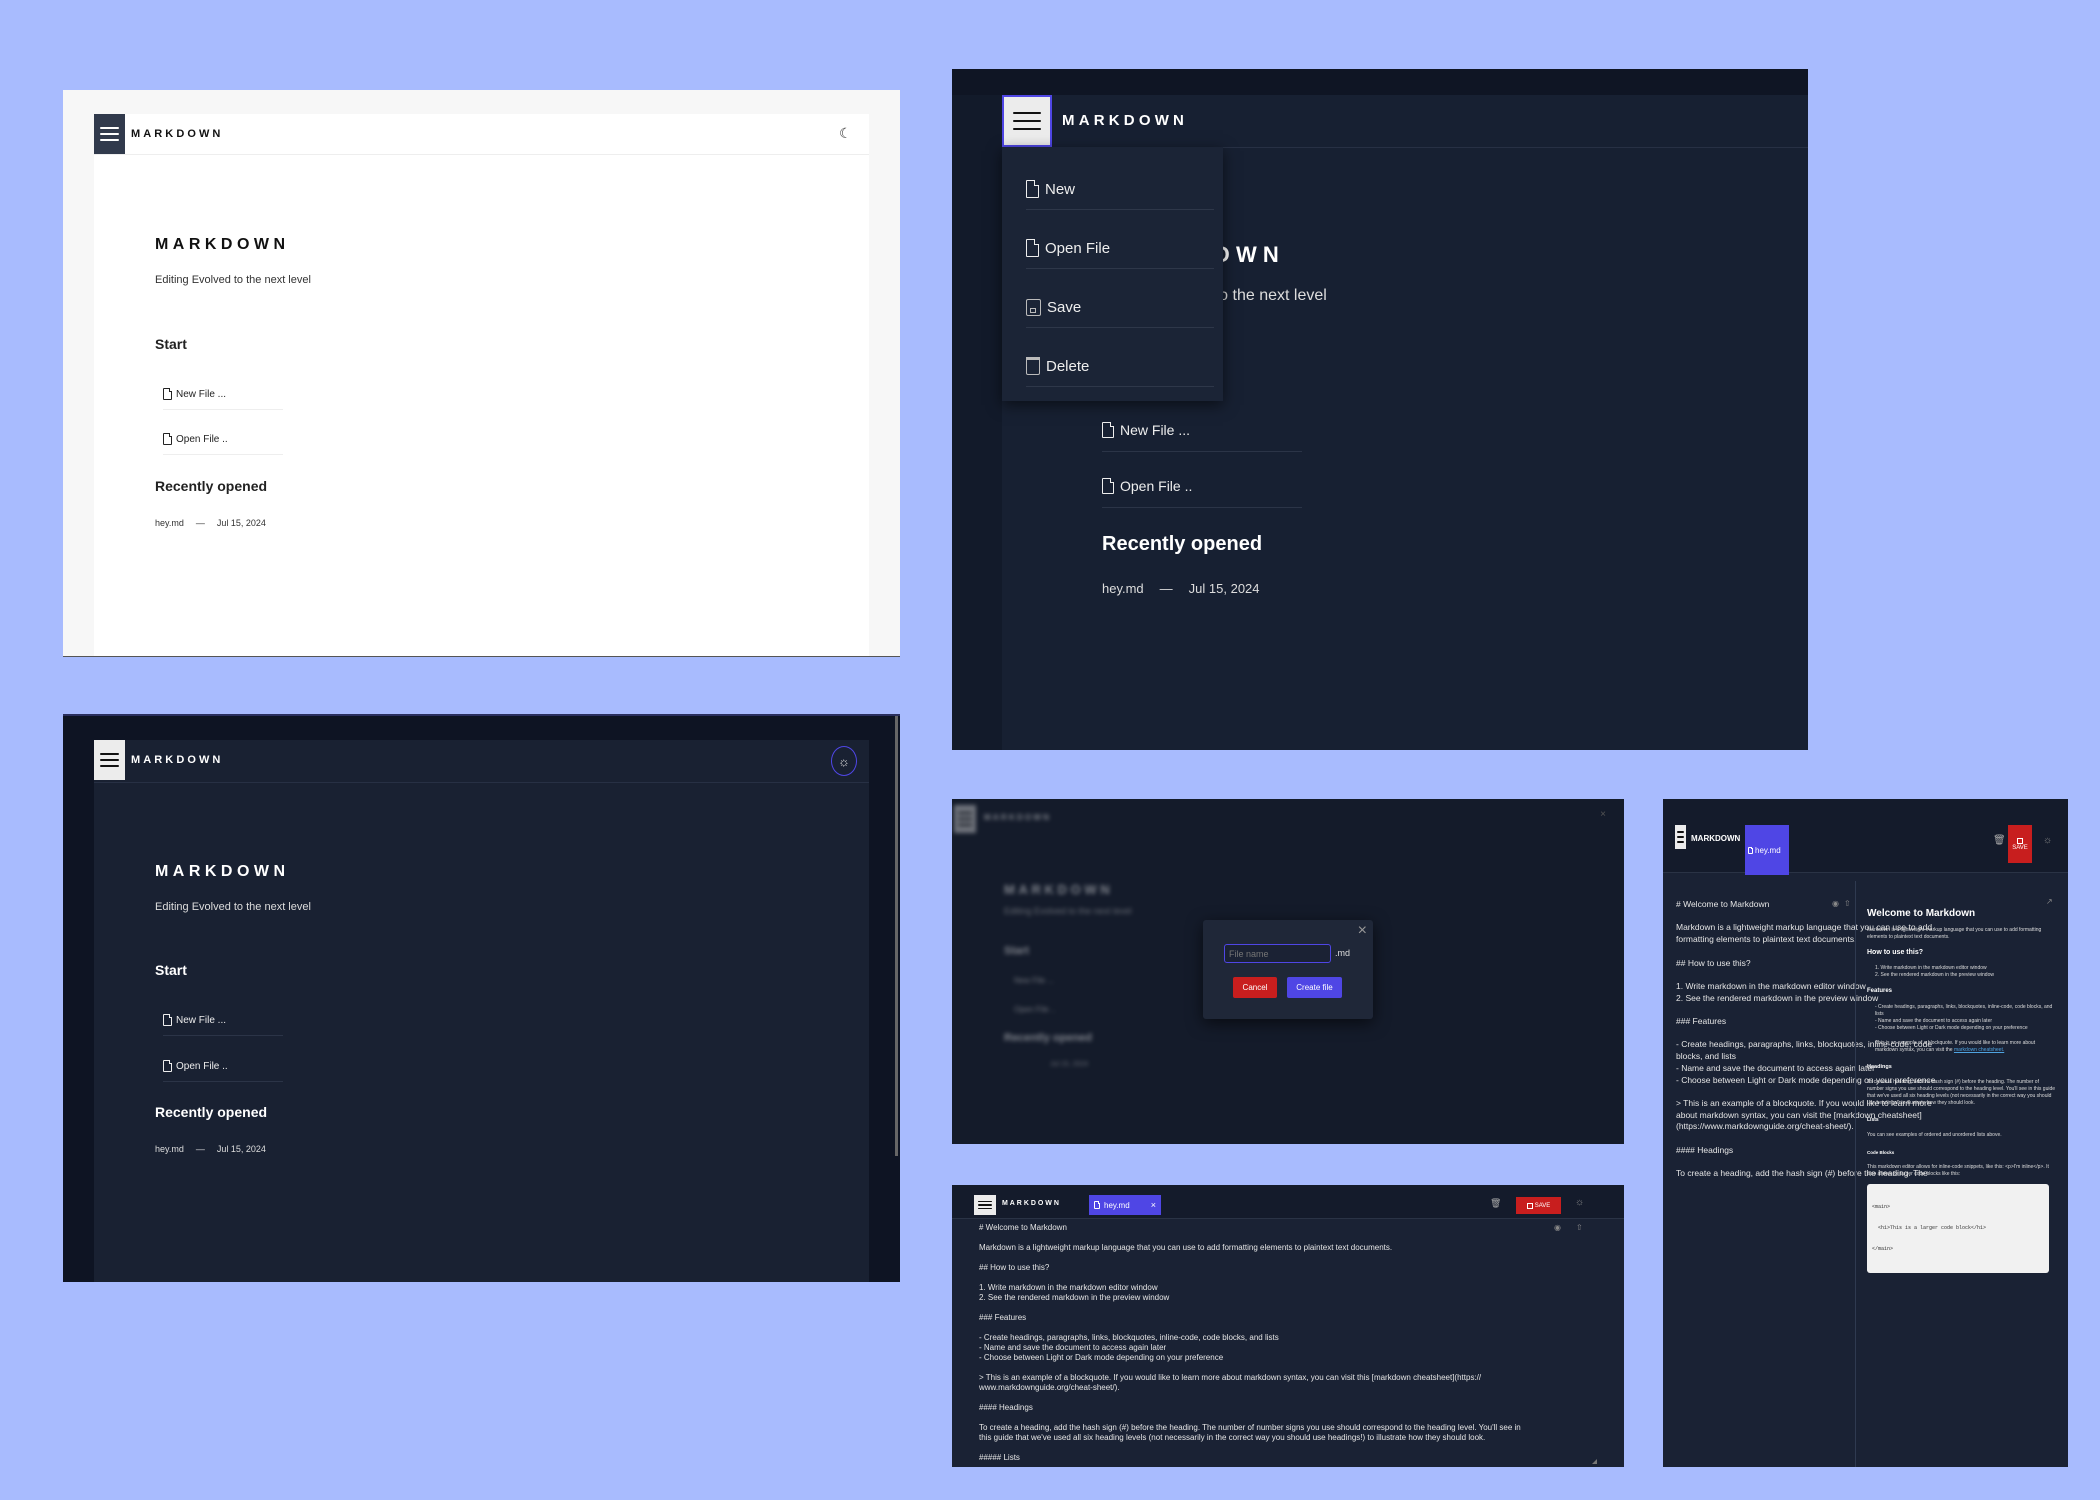 Image resolution: width=2100 pixels, height=1500 pixels. I want to click on menu-item-save: Save, so click(1120, 307).